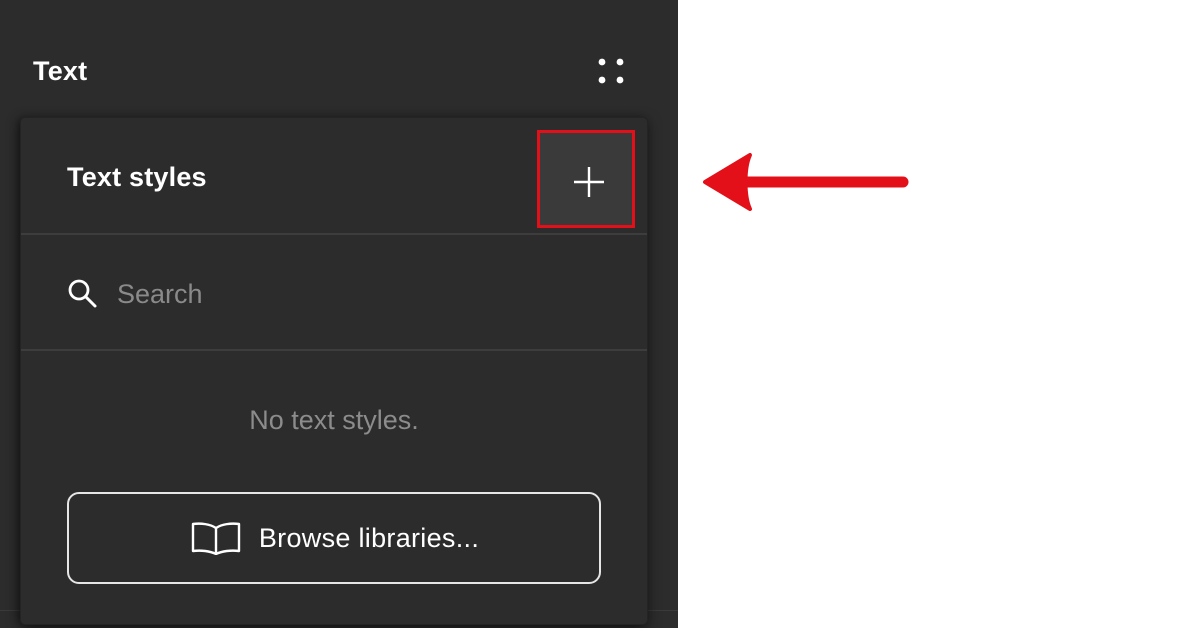 This screenshot has width=1200, height=628. Describe the element at coordinates (334, 420) in the screenshot. I see `empty-state-message: No text styles.` at that location.